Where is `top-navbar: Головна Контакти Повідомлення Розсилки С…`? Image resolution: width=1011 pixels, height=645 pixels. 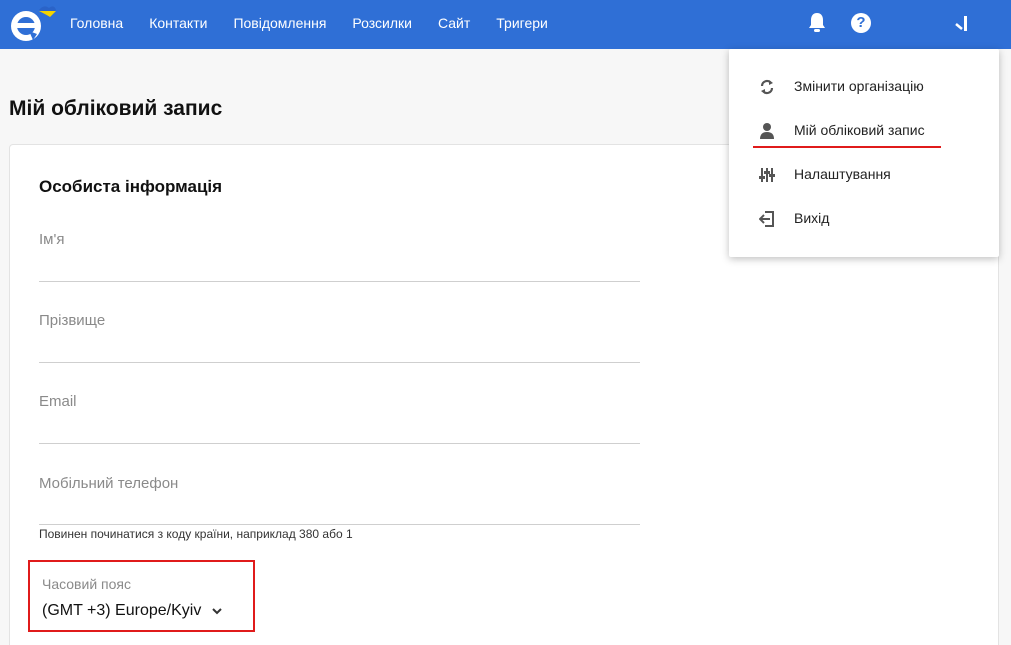
top-navbar: Головна Контакти Повідомлення Розсилки С… is located at coordinates (505, 24).